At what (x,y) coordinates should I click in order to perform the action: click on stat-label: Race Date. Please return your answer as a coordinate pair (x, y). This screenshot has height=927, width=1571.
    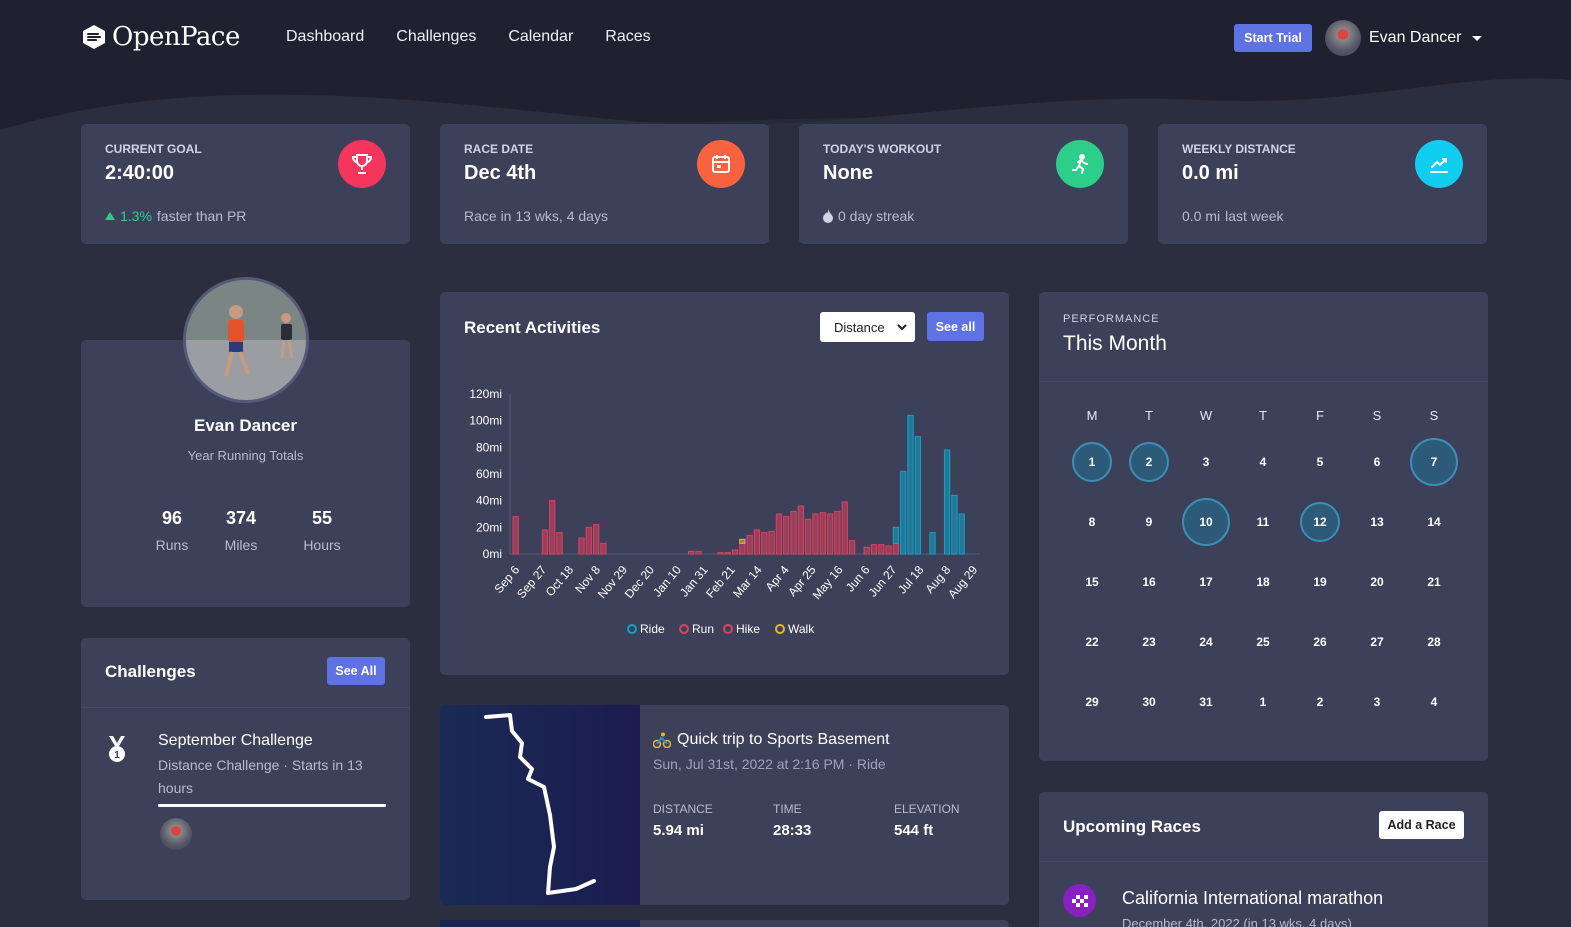
    Looking at the image, I should click on (499, 149).